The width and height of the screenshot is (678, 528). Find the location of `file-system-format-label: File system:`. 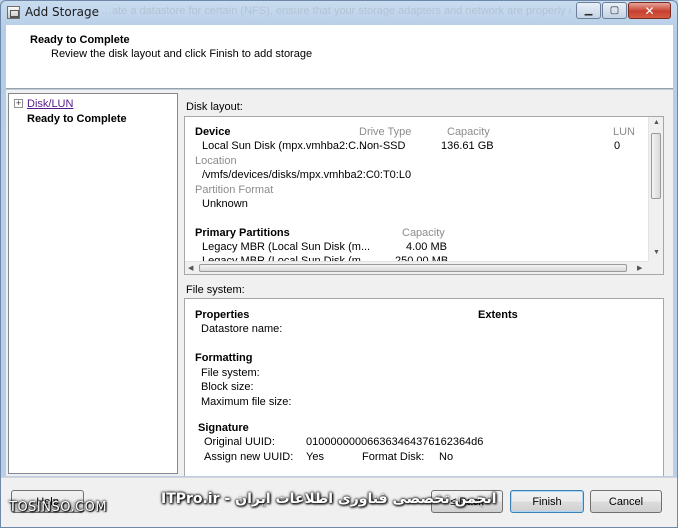

file-system-format-label: File system: is located at coordinates (230, 373).